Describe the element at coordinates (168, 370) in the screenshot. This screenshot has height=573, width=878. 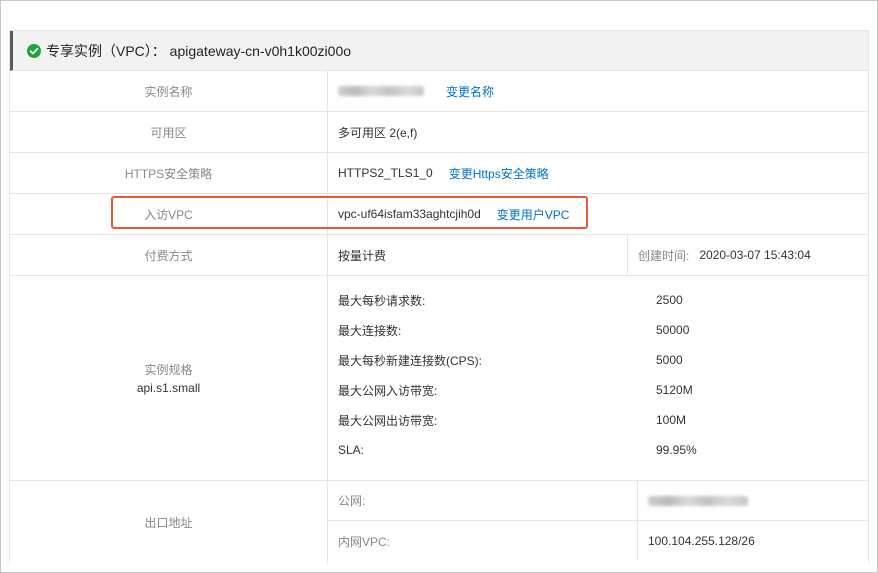
I see `spec-label: 实例规格` at that location.